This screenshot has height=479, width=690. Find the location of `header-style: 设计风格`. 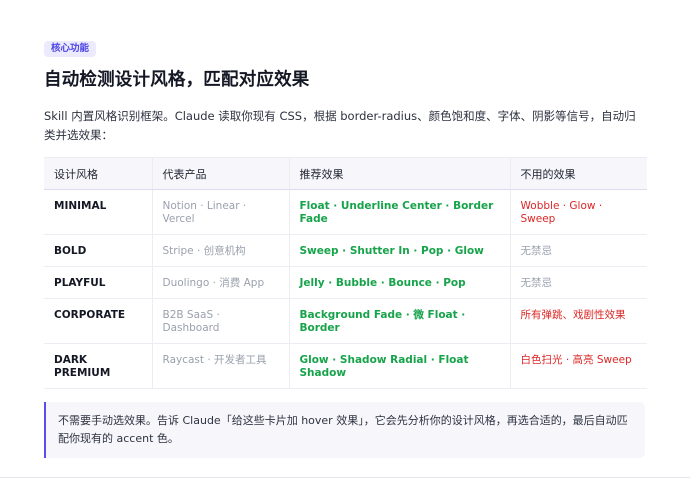

header-style: 设计风格 is located at coordinates (98, 173).